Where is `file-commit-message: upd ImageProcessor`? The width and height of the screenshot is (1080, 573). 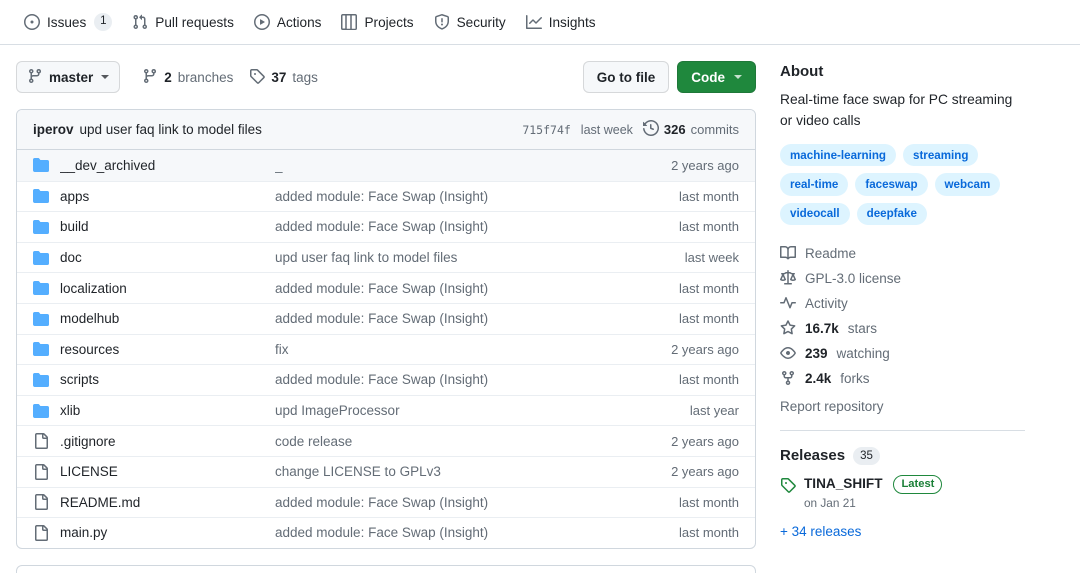
file-commit-message: upd ImageProcessor is located at coordinates (482, 410).